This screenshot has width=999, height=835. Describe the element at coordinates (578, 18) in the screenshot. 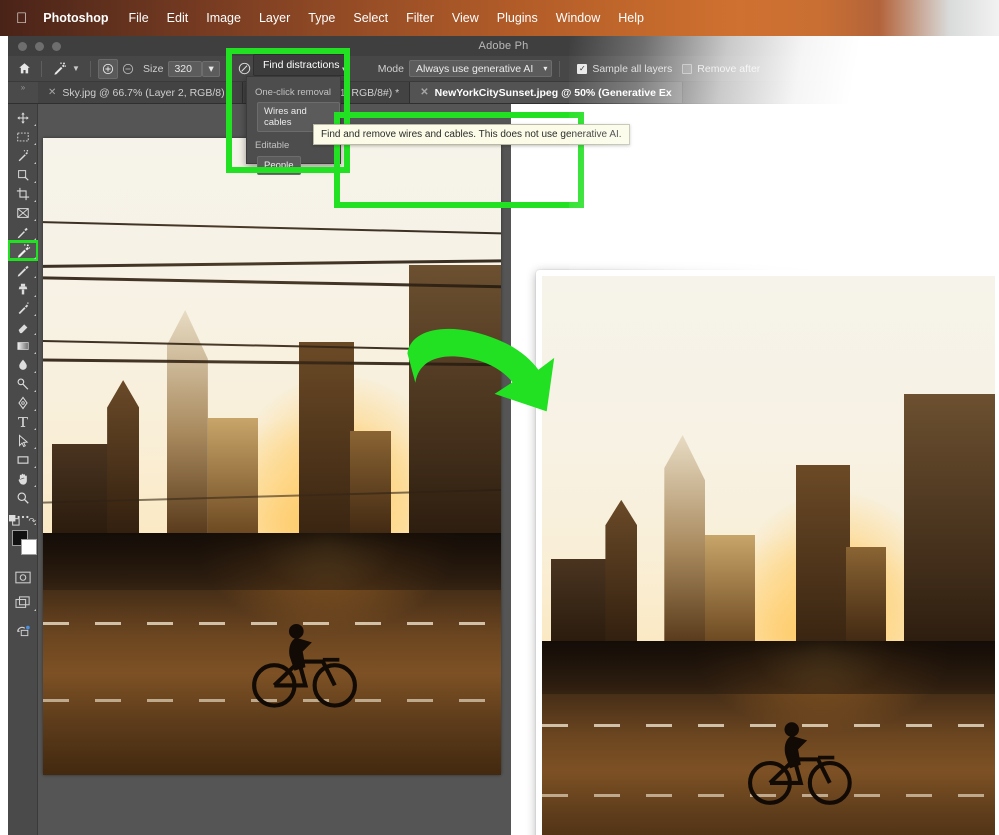

I see `menu-item-window: Window` at that location.